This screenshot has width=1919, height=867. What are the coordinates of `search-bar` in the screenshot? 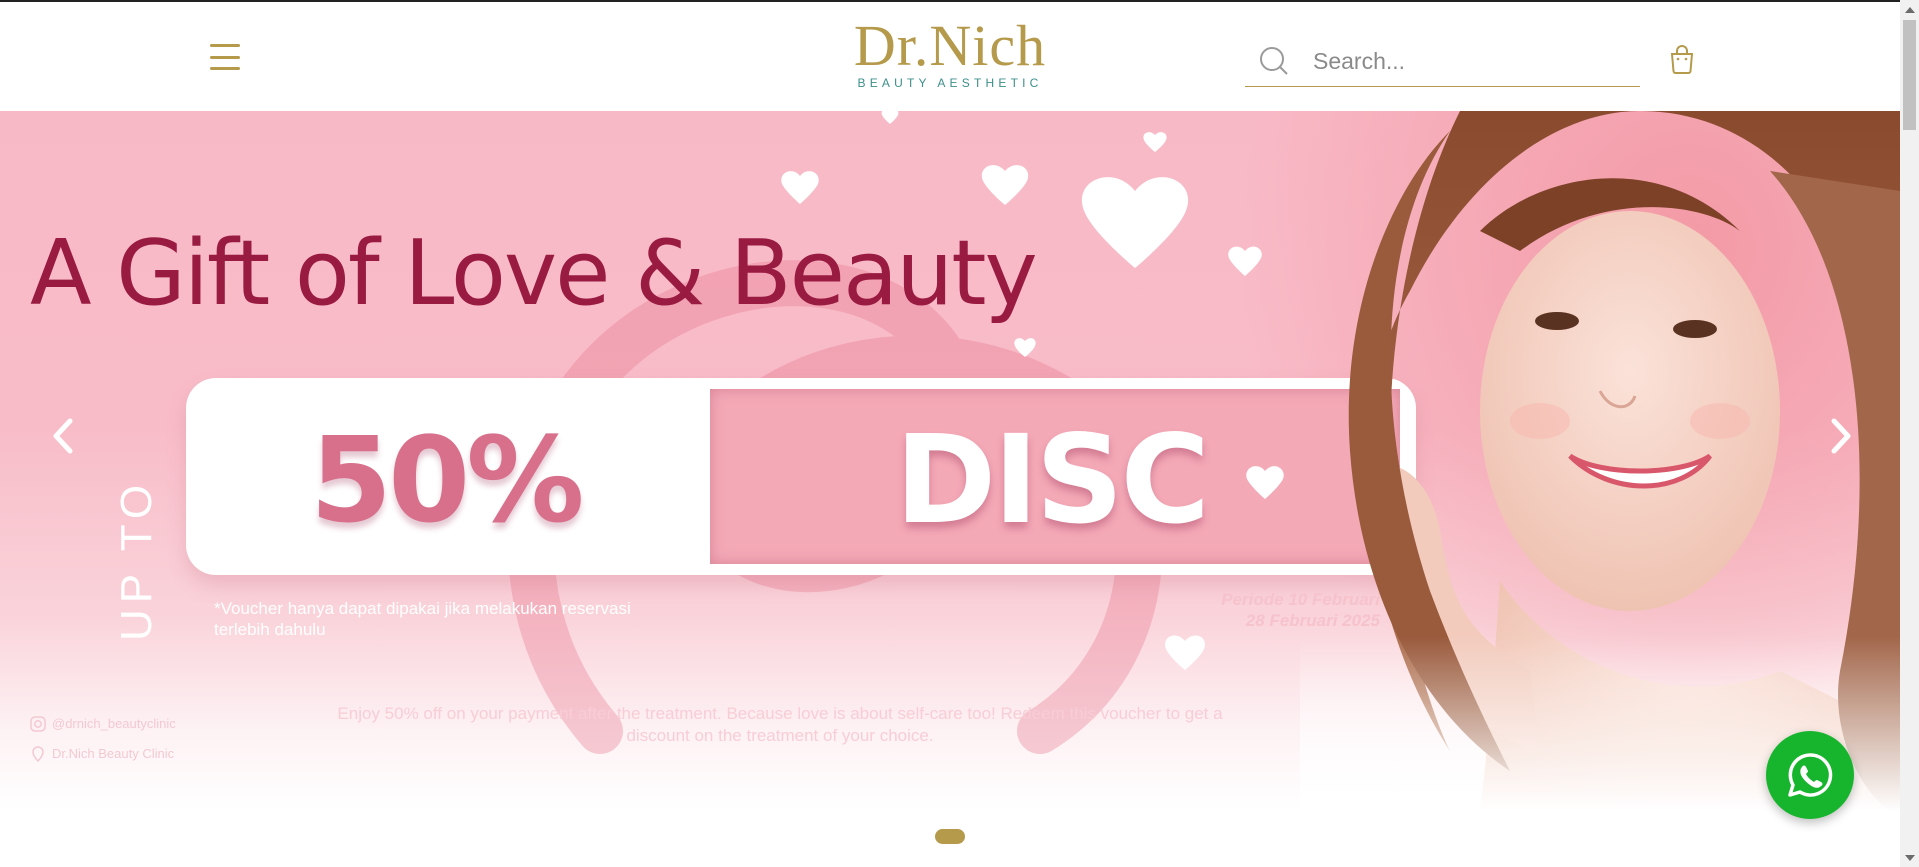 It's located at (1442, 61).